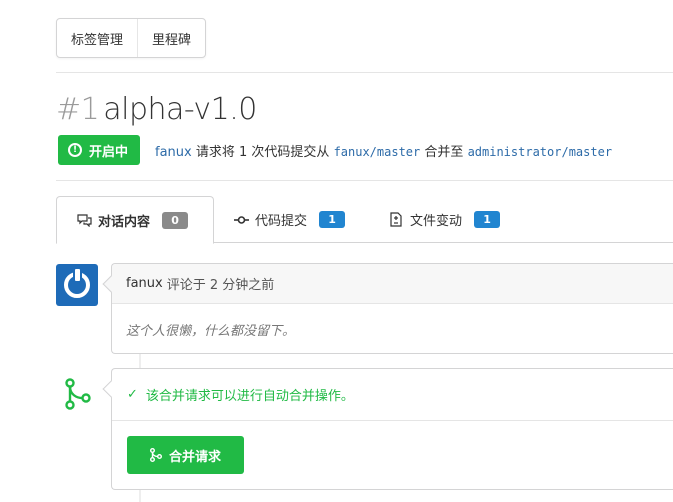  What do you see at coordinates (97, 38) in the screenshot?
I see `labels-button: 标签管理` at bounding box center [97, 38].